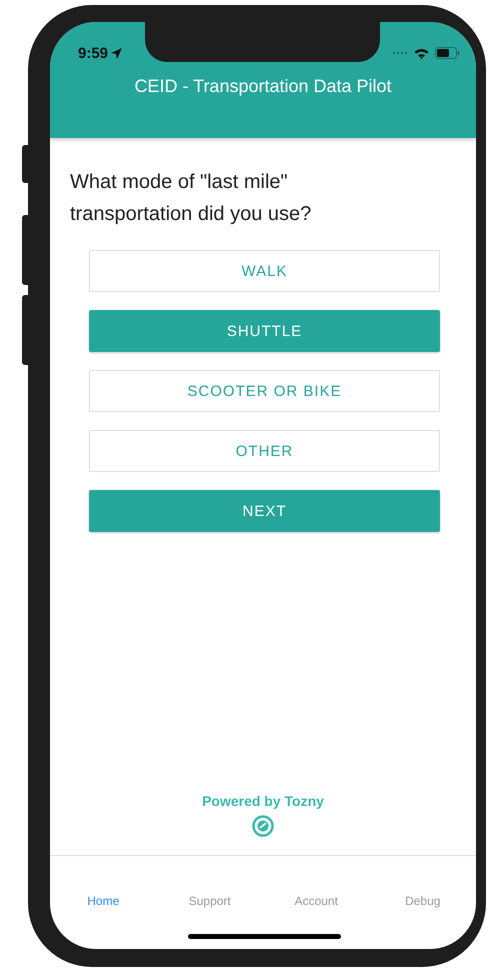 The height and width of the screenshot is (971, 488). I want to click on tab: Home, so click(103, 901).